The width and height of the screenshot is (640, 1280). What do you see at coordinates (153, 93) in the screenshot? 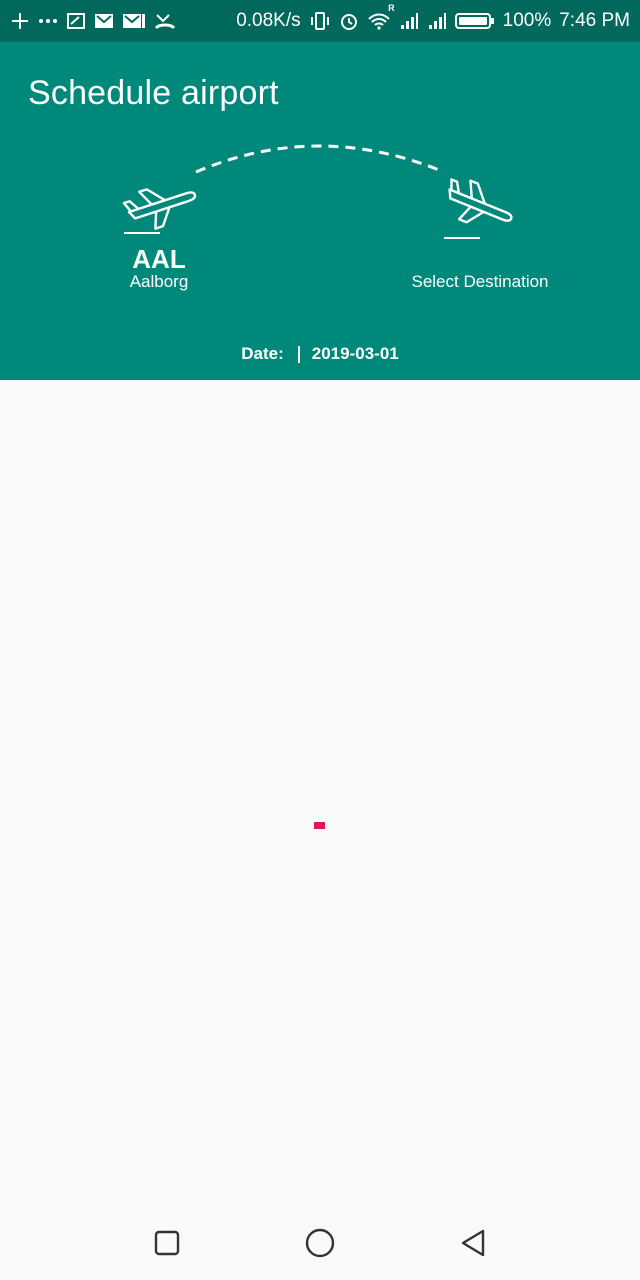
I see `page-title: Schedule airport` at bounding box center [153, 93].